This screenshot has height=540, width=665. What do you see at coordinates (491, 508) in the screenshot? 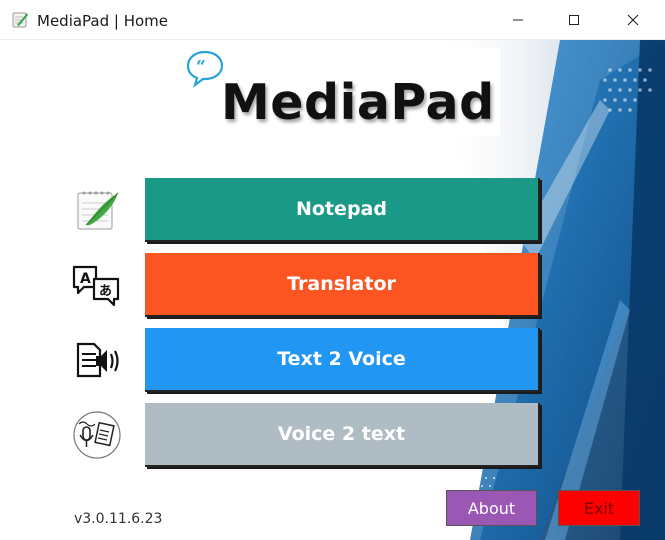
I see `about-button: About` at bounding box center [491, 508].